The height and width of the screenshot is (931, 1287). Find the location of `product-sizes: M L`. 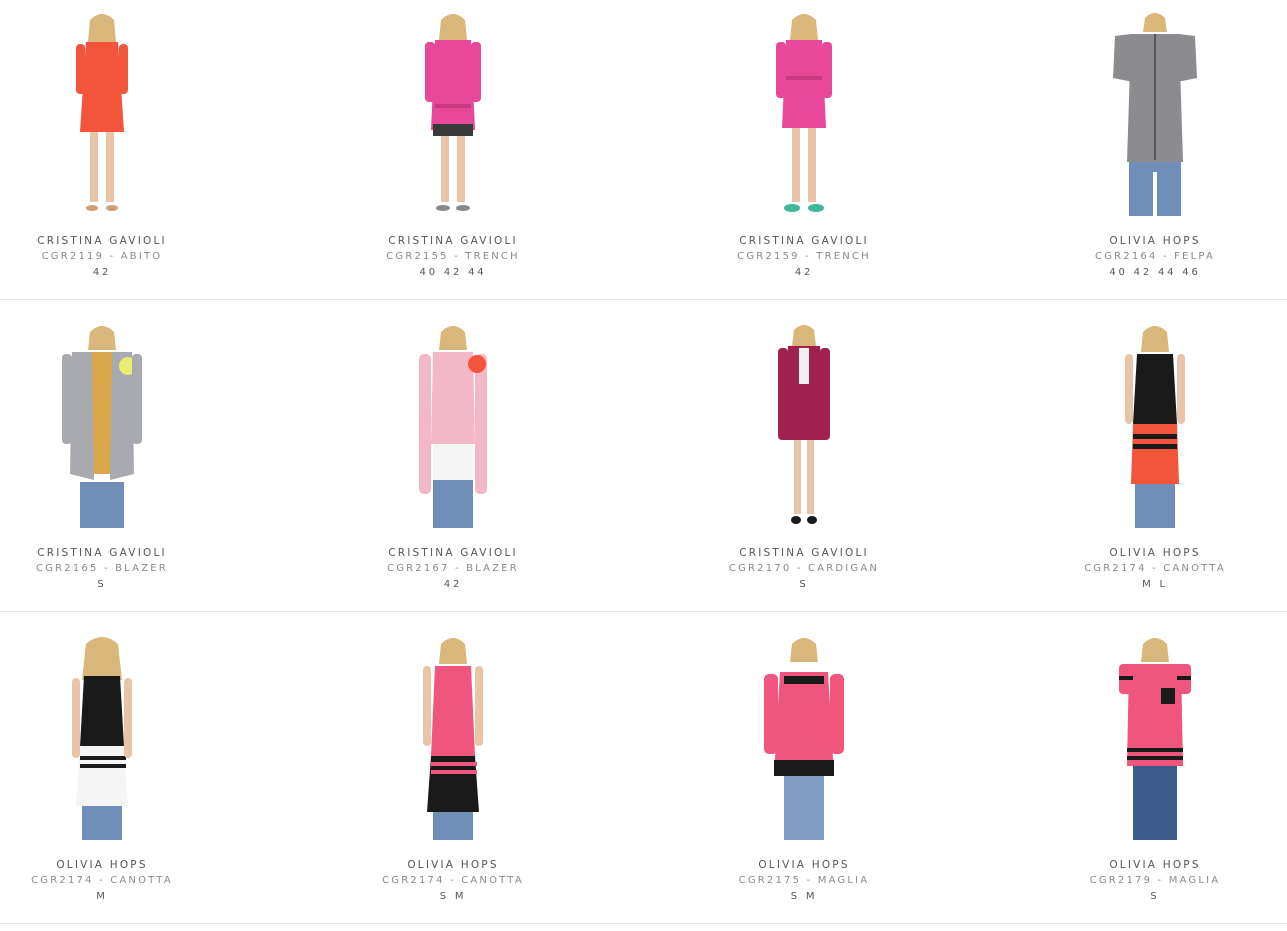

product-sizes: M L is located at coordinates (1155, 584).